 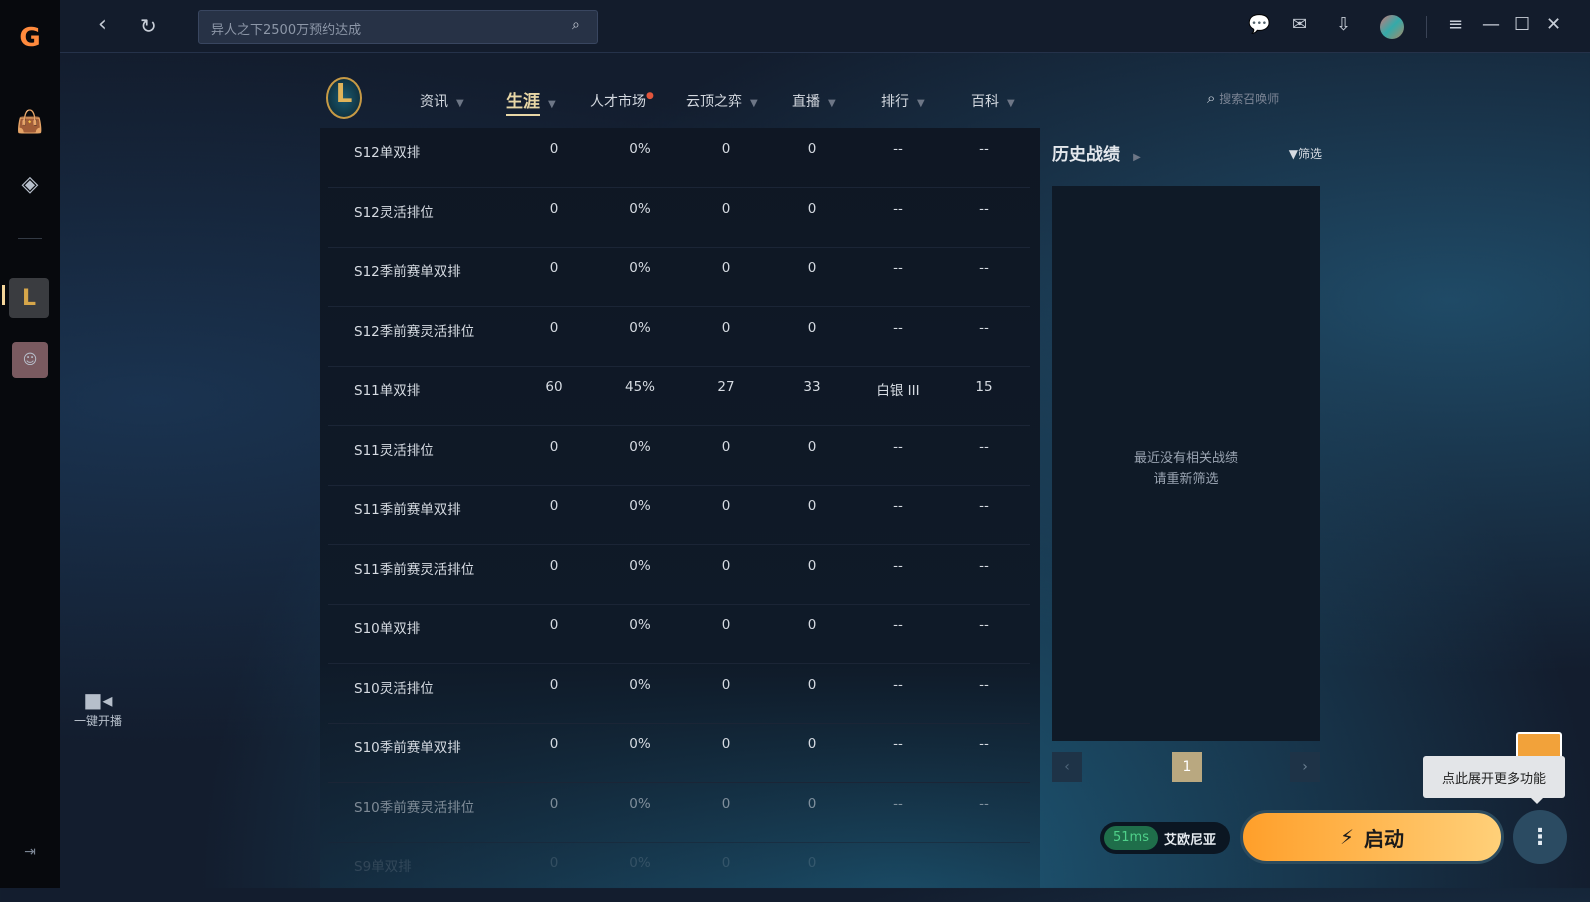 What do you see at coordinates (903, 101) in the screenshot?
I see `nav-ranking: 排行 ▼` at bounding box center [903, 101].